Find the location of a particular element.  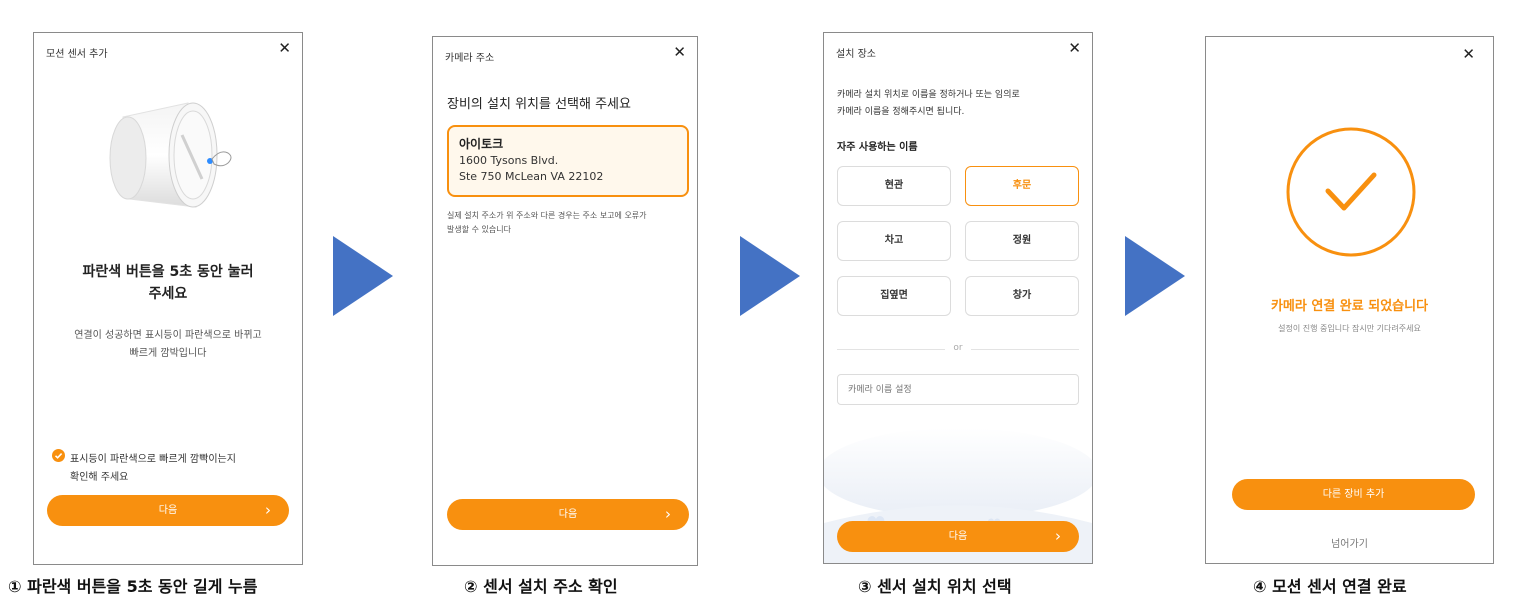

success-check-icon is located at coordinates (1351, 192).